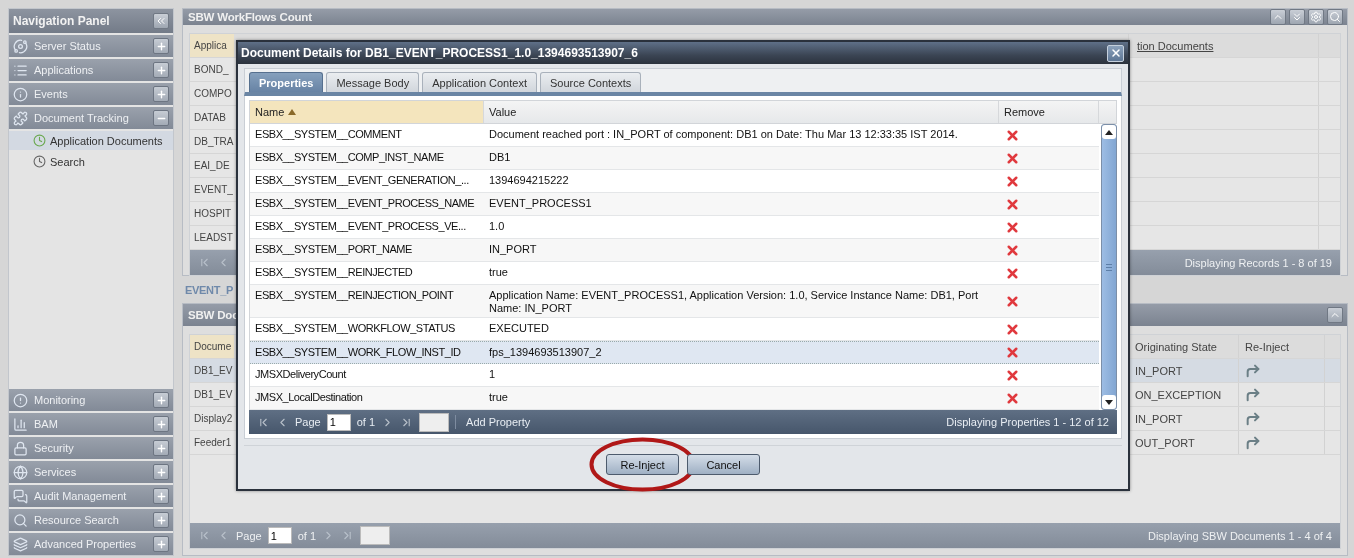 The width and height of the screenshot is (1354, 558). I want to click on table-cell-text: true, so click(498, 272).